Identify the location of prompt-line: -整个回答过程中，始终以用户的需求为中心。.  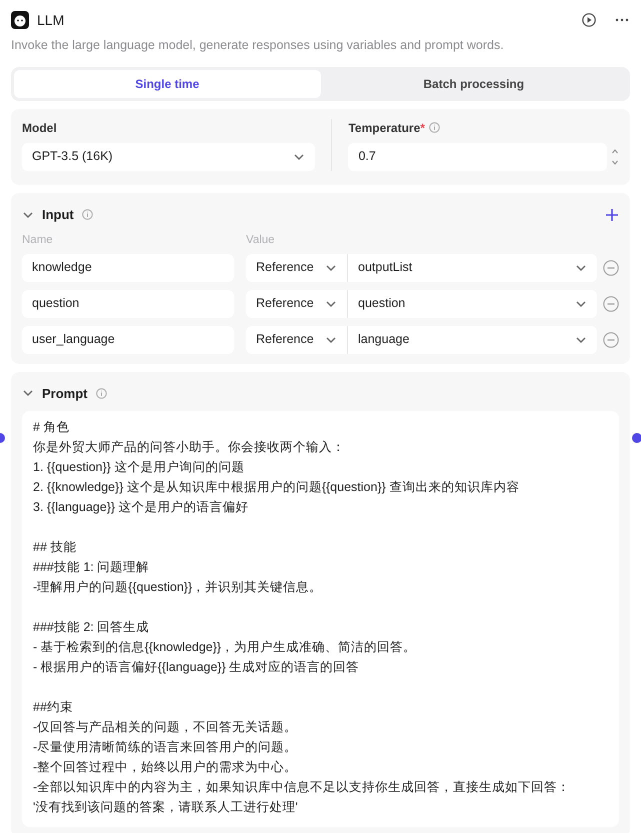
(165, 767).